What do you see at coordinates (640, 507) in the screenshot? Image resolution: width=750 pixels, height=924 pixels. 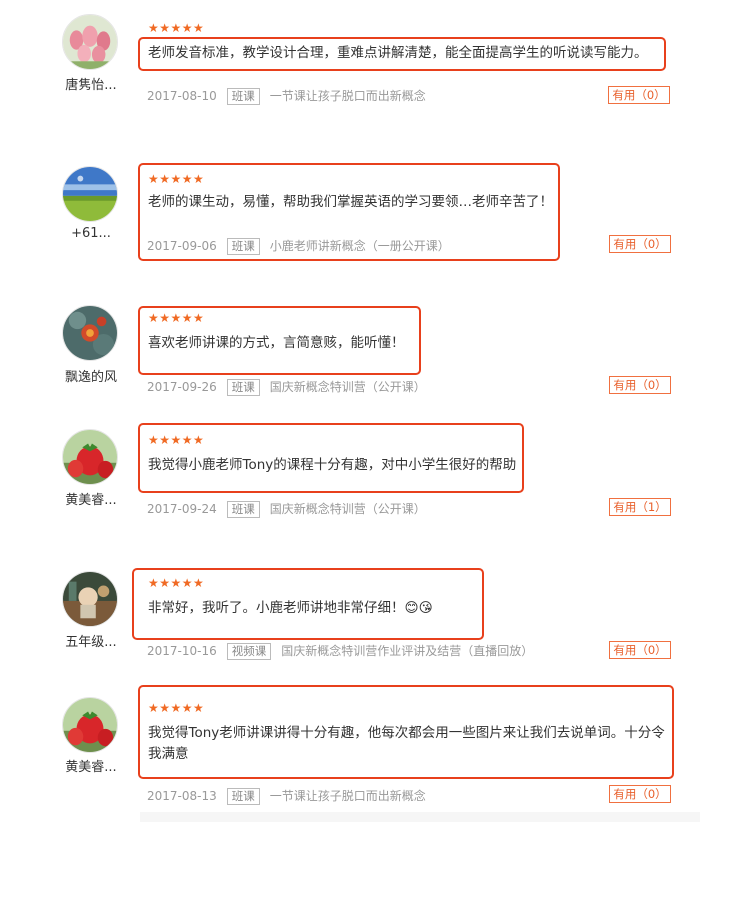 I see `useful-button: 有用（1）` at bounding box center [640, 507].